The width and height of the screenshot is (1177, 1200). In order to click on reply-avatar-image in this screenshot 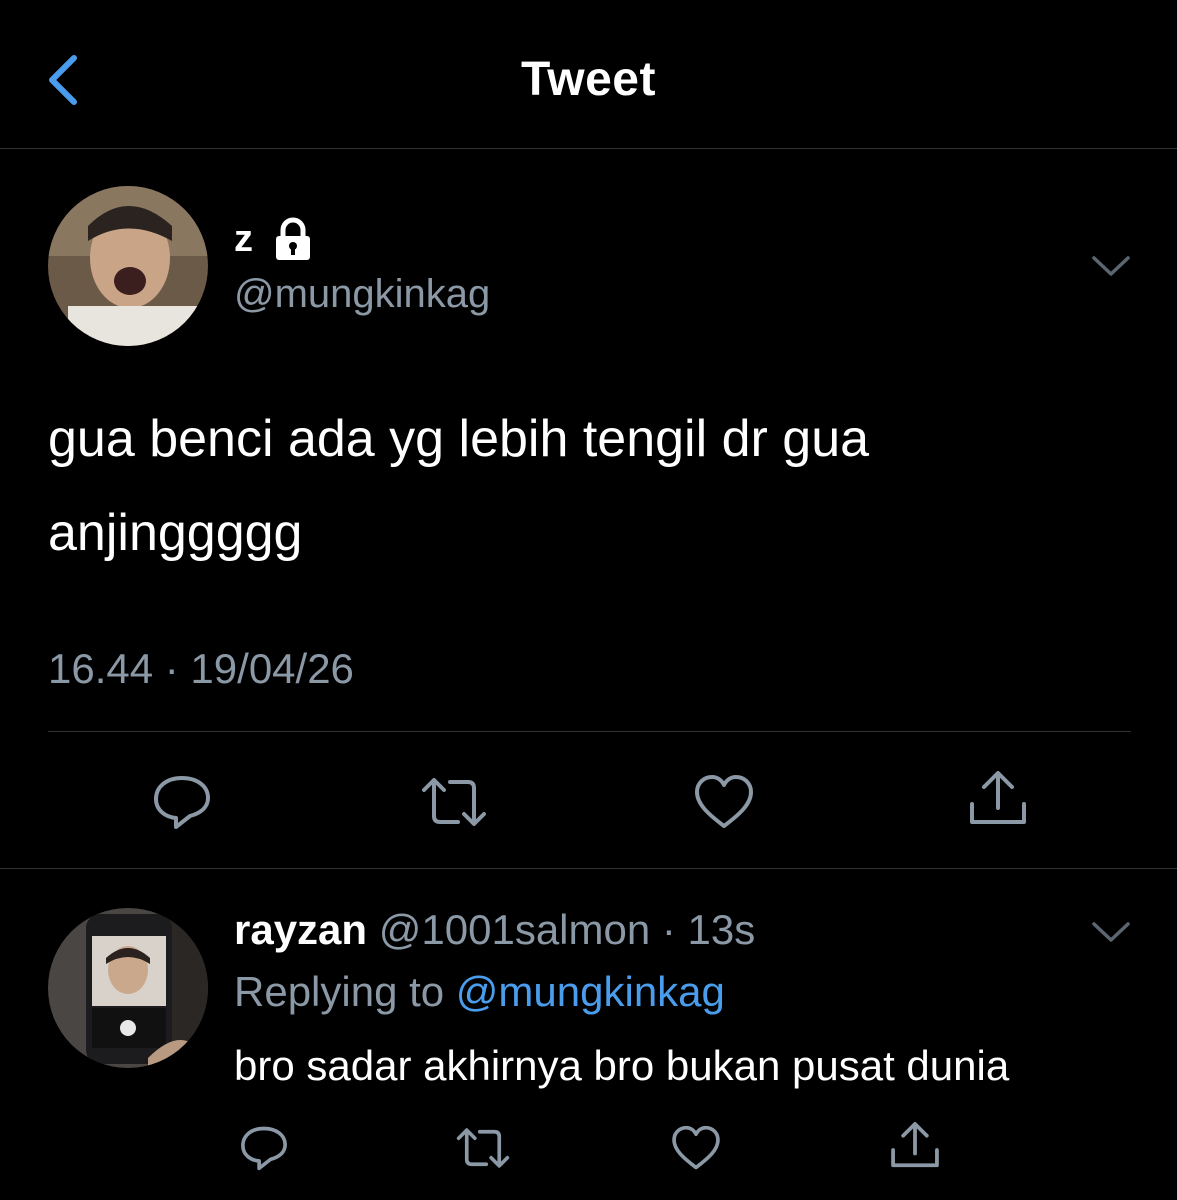, I will do `click(128, 988)`.